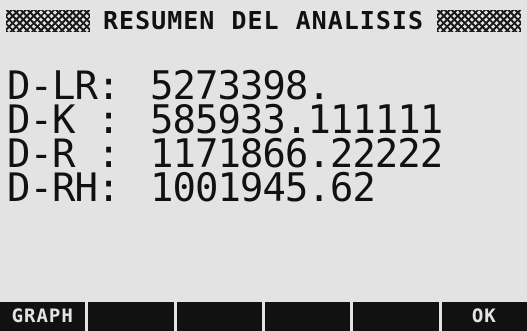 The width and height of the screenshot is (527, 331). Describe the element at coordinates (263, 22) in the screenshot. I see `title-bar: RESUMEN DEL ANALISIS` at that location.